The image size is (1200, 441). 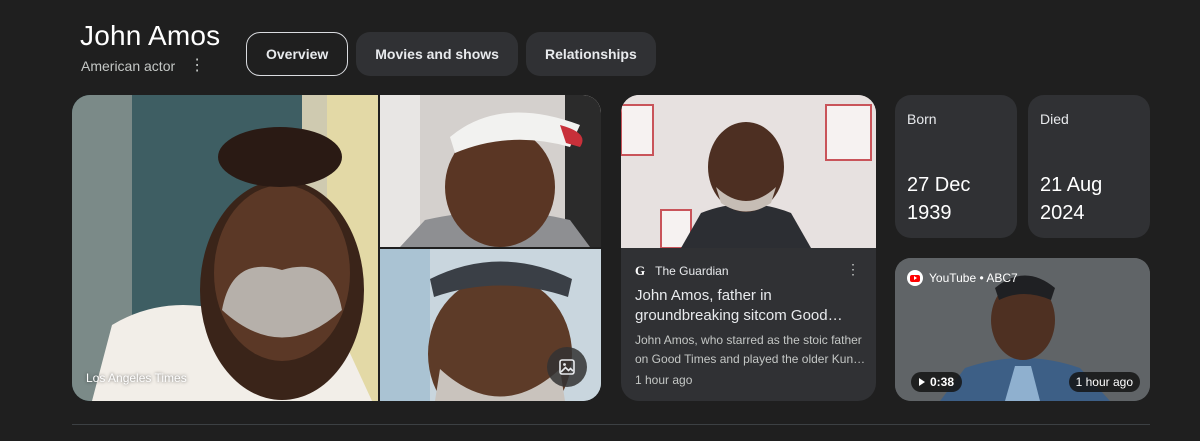 I want to click on more-images-button, so click(x=567, y=367).